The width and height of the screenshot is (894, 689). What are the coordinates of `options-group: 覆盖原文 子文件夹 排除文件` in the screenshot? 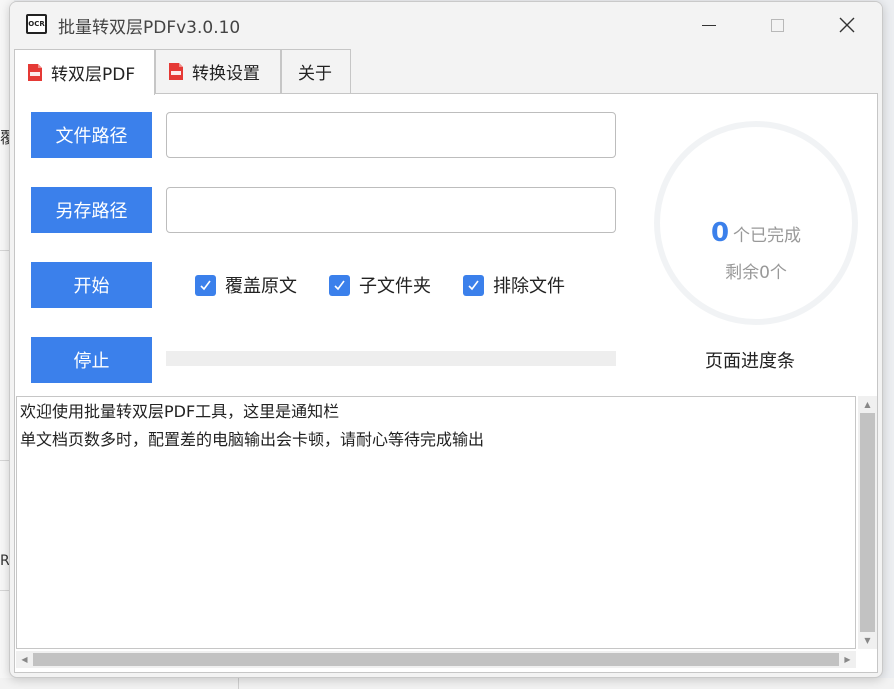 It's located at (396, 285).